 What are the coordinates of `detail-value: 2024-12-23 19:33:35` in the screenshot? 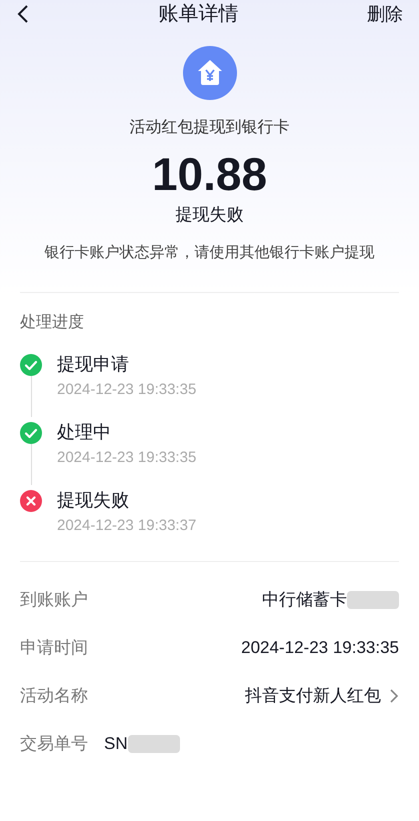 It's located at (320, 648).